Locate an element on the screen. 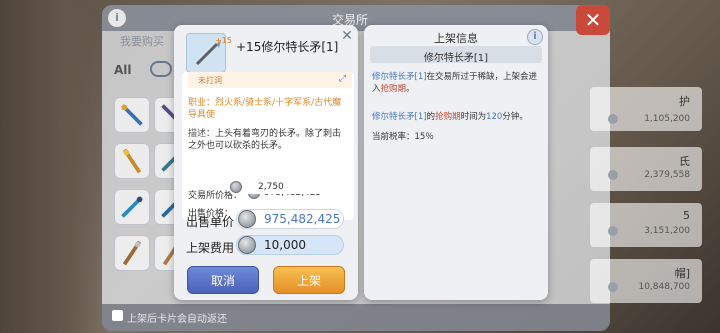  listing-name: 5 is located at coordinates (686, 215).